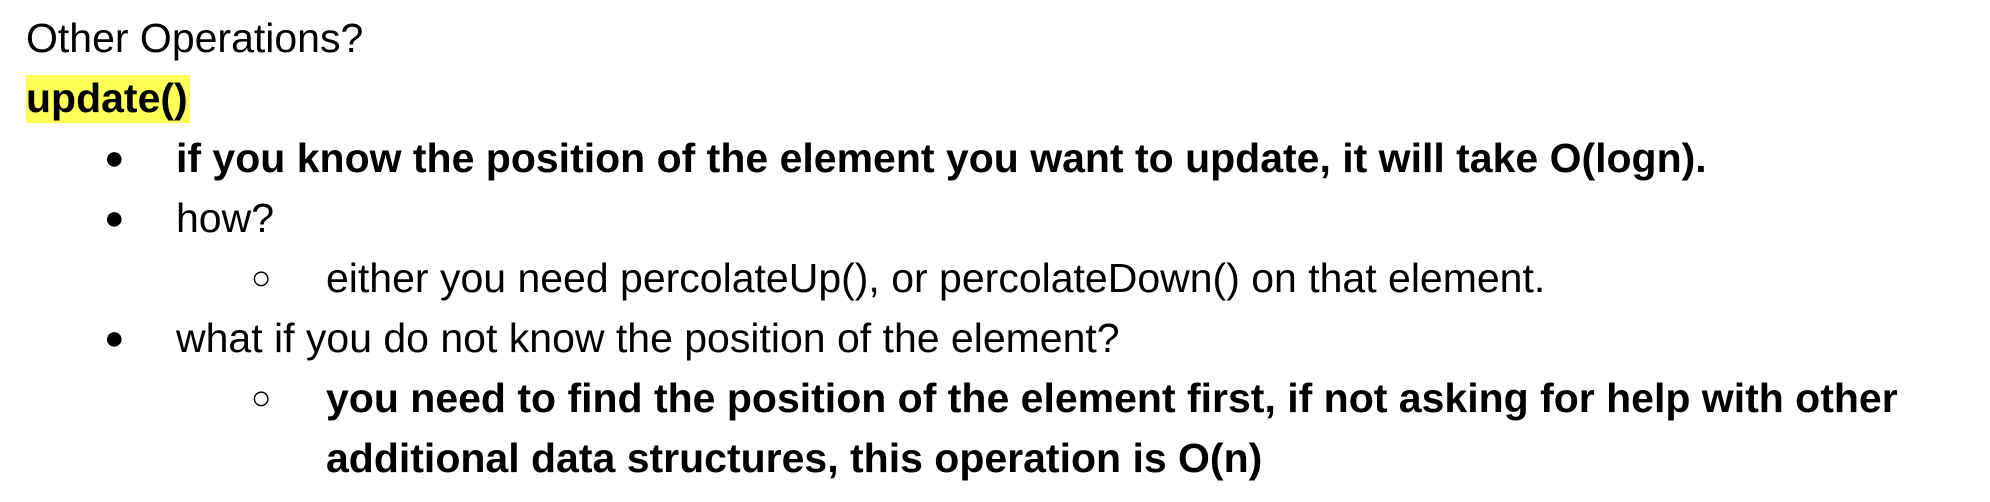 The image size is (1990, 502). Describe the element at coordinates (996, 98) in the screenshot. I see `subheading-line: update()` at that location.